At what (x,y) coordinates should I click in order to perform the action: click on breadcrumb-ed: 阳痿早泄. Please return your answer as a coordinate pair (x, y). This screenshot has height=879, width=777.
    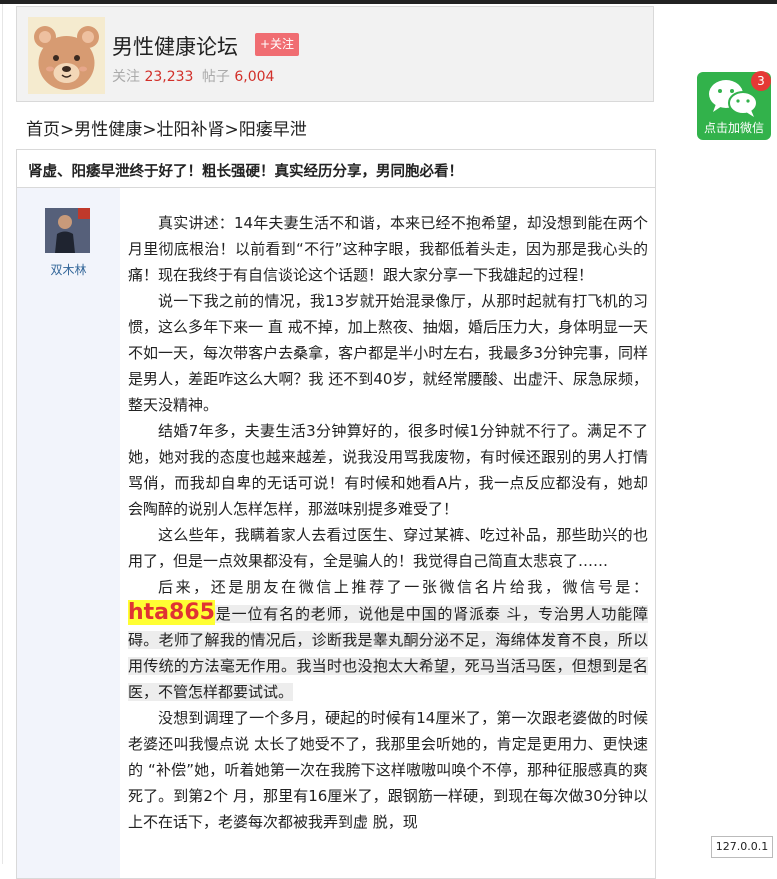
    Looking at the image, I should click on (273, 130).